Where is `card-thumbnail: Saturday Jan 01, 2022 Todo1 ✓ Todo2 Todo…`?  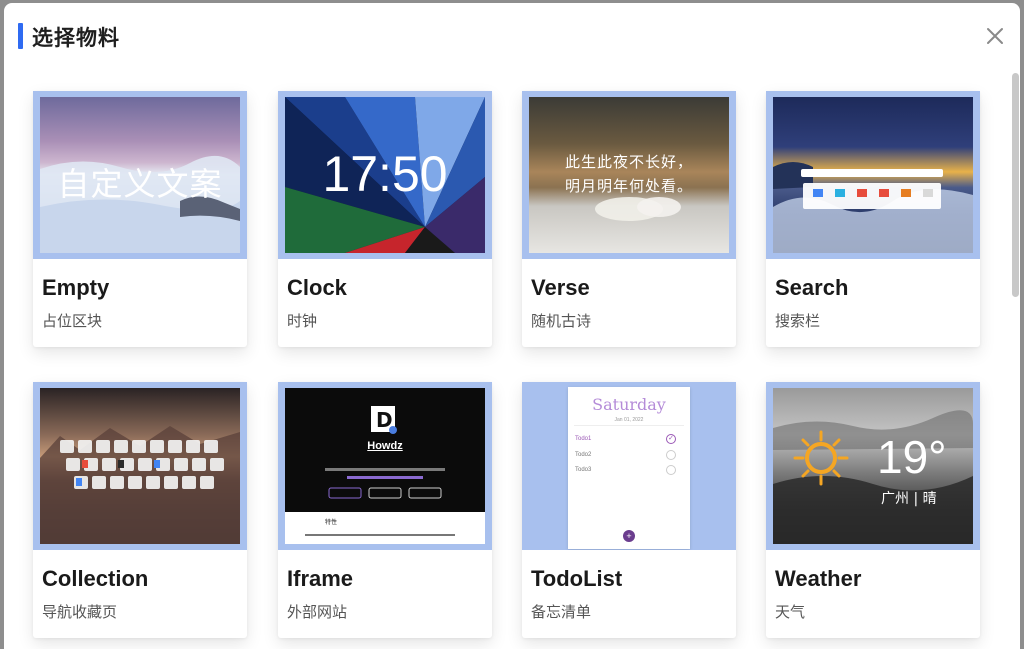 card-thumbnail: Saturday Jan 01, 2022 Todo1 ✓ Todo2 Todo… is located at coordinates (629, 466).